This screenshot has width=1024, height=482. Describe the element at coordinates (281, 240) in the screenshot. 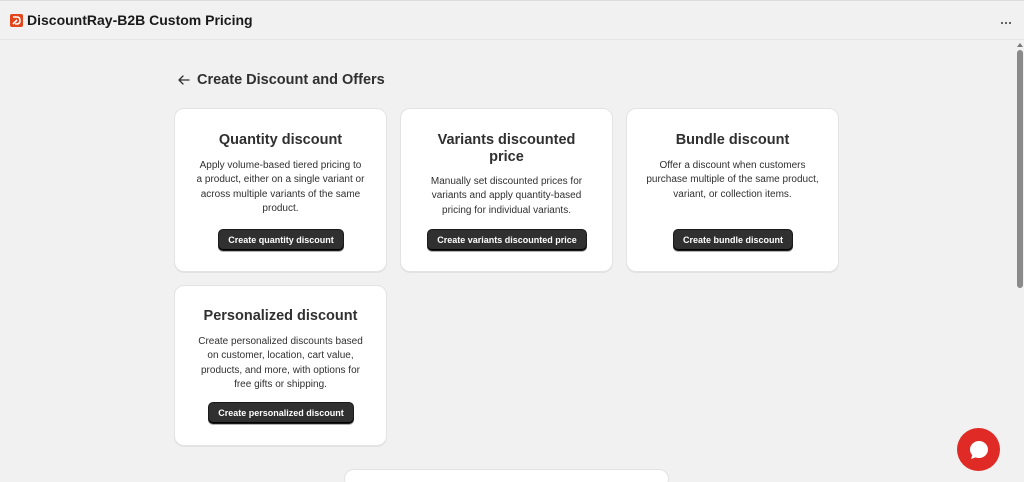

I see `create-quantity-discount-button: Create quantity discount` at that location.